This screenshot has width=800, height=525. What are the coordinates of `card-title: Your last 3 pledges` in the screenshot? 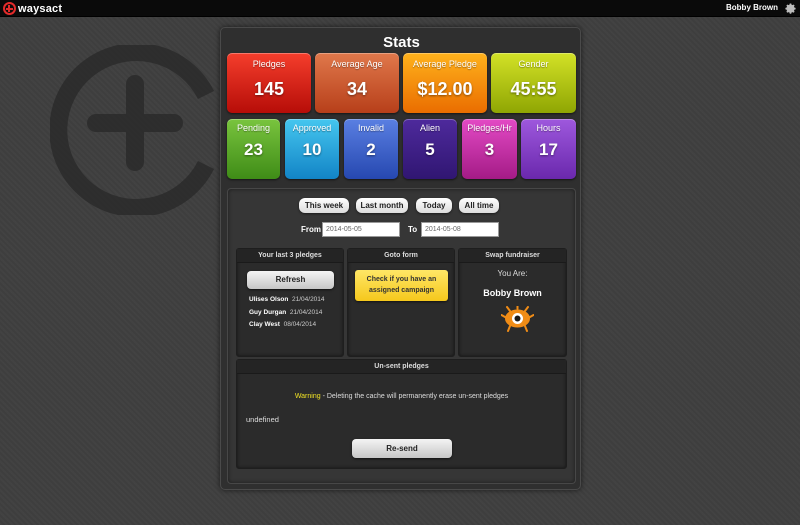 It's located at (290, 256).